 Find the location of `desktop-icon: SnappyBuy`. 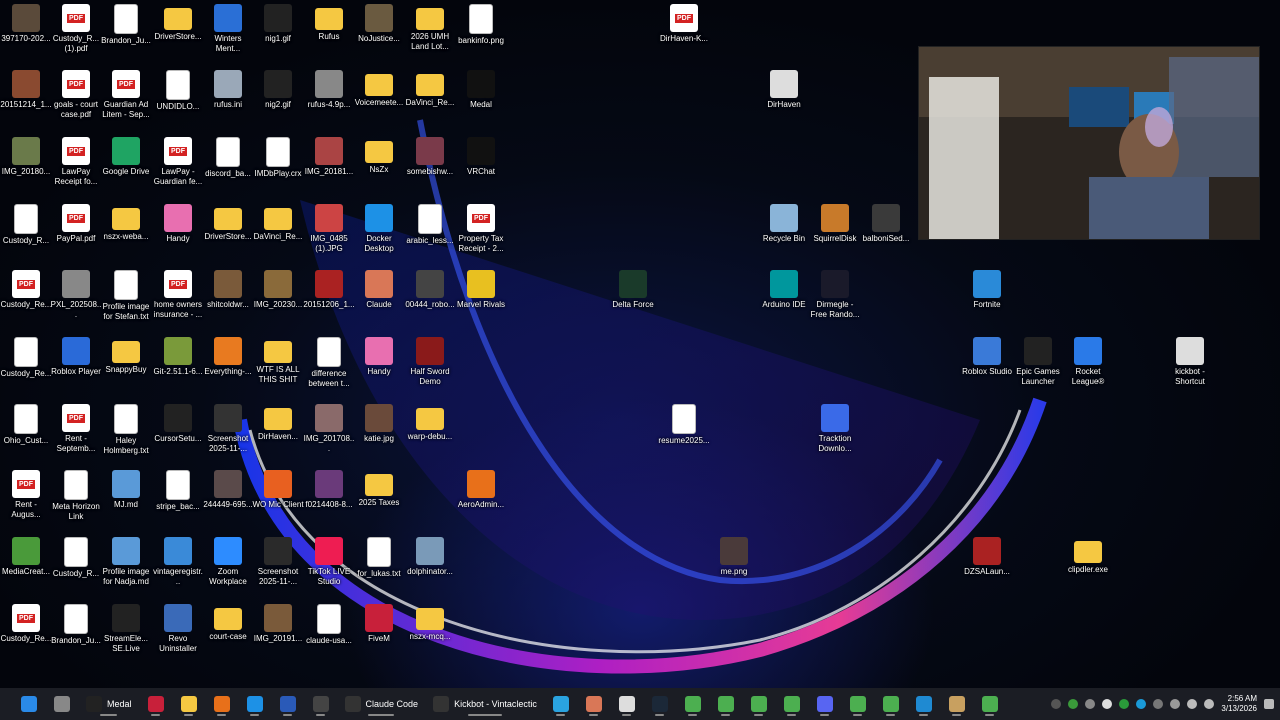

desktop-icon: SnappyBuy is located at coordinates (126, 356).